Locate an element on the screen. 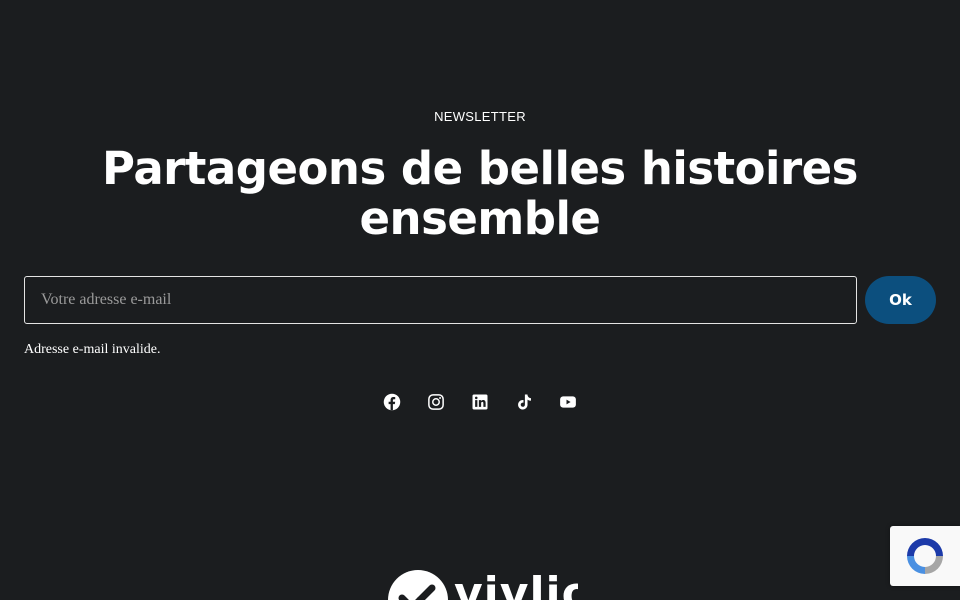 The width and height of the screenshot is (960, 600). email-input is located at coordinates (440, 300).